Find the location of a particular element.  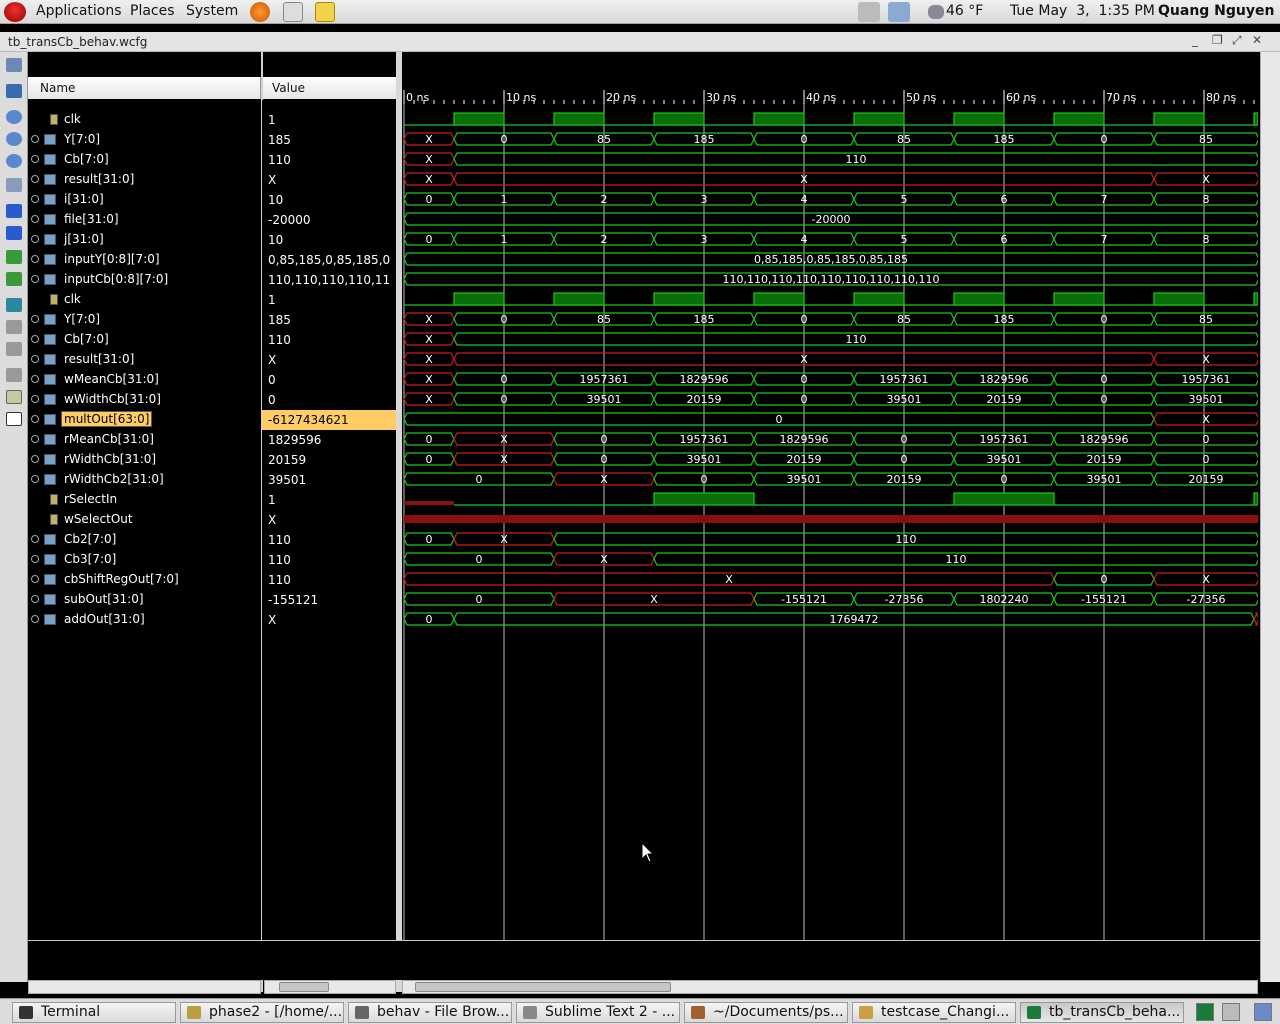

signal-value-row: -6127434621 is located at coordinates (329, 420).